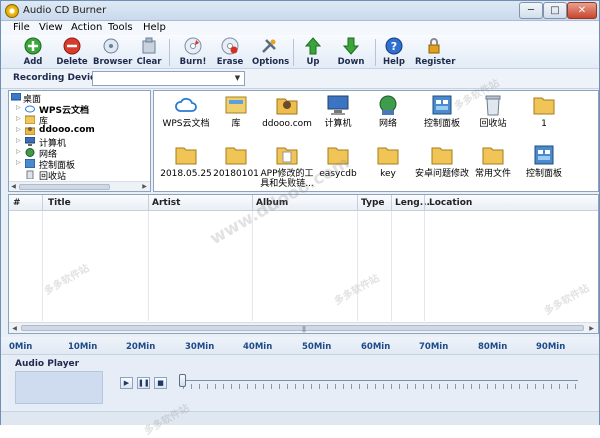 This screenshot has height=438, width=600. What do you see at coordinates (303, 382) in the screenshot?
I see `audio-player: Audio Player ▶ ❚❚ ■` at bounding box center [303, 382].